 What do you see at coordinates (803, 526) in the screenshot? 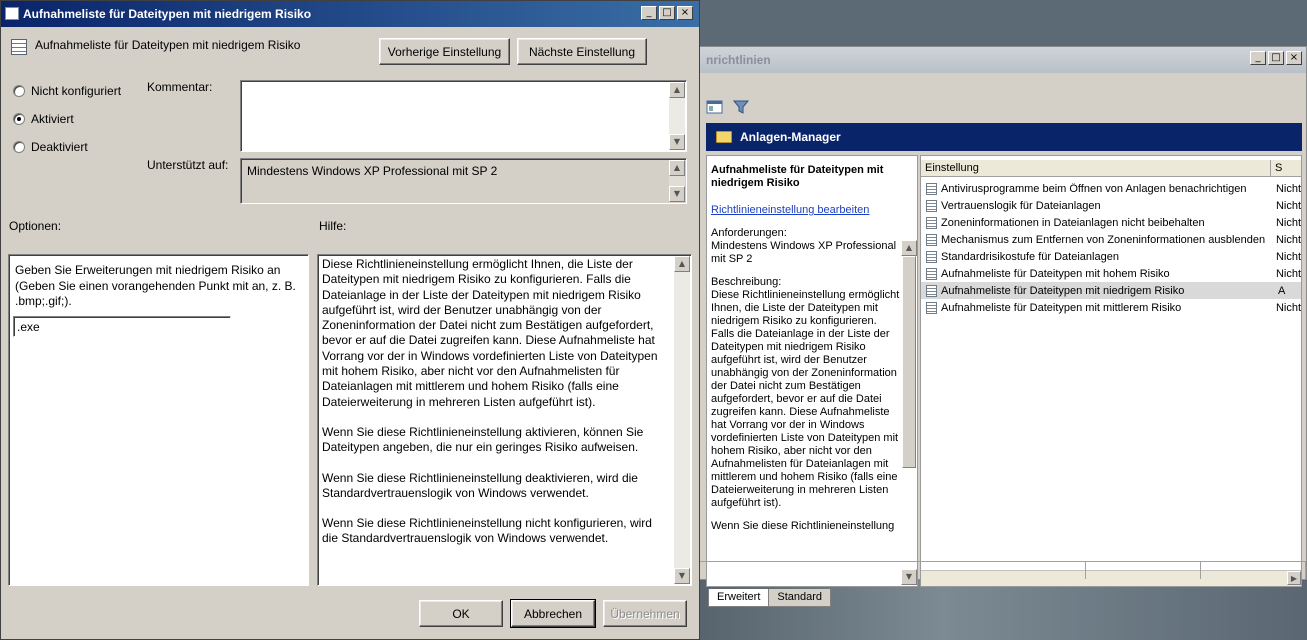
I see `description-more: Wenn Sie diese Richtlinieneinstellung` at bounding box center [803, 526].